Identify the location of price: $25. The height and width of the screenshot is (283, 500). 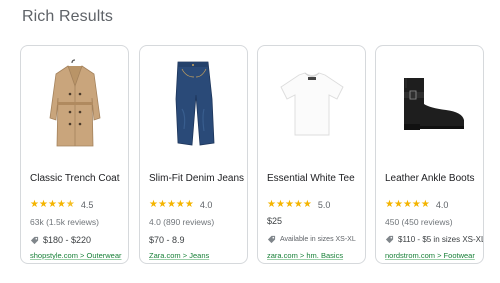
(275, 221).